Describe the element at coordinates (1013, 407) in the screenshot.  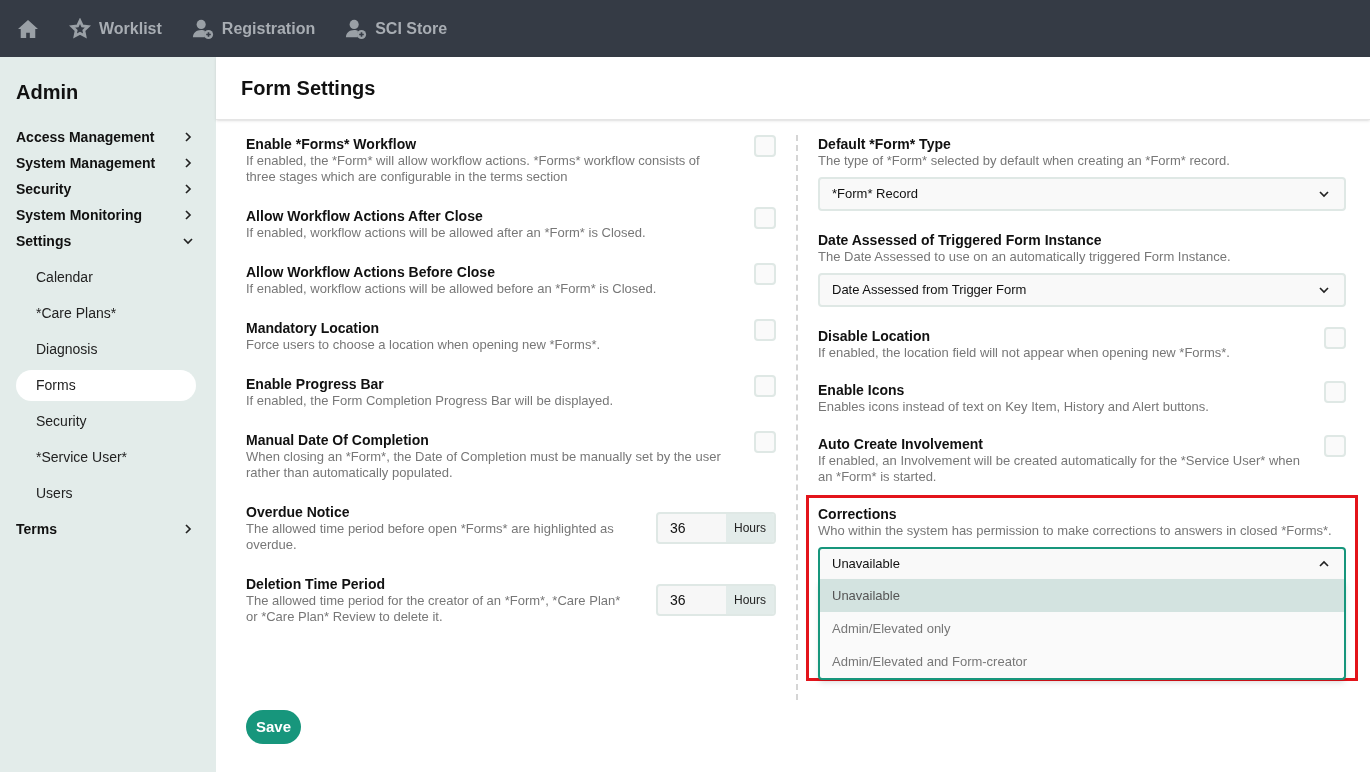
I see `setting-description: Enables icons instead of text on Key Item, History and Alert buttons.` at that location.